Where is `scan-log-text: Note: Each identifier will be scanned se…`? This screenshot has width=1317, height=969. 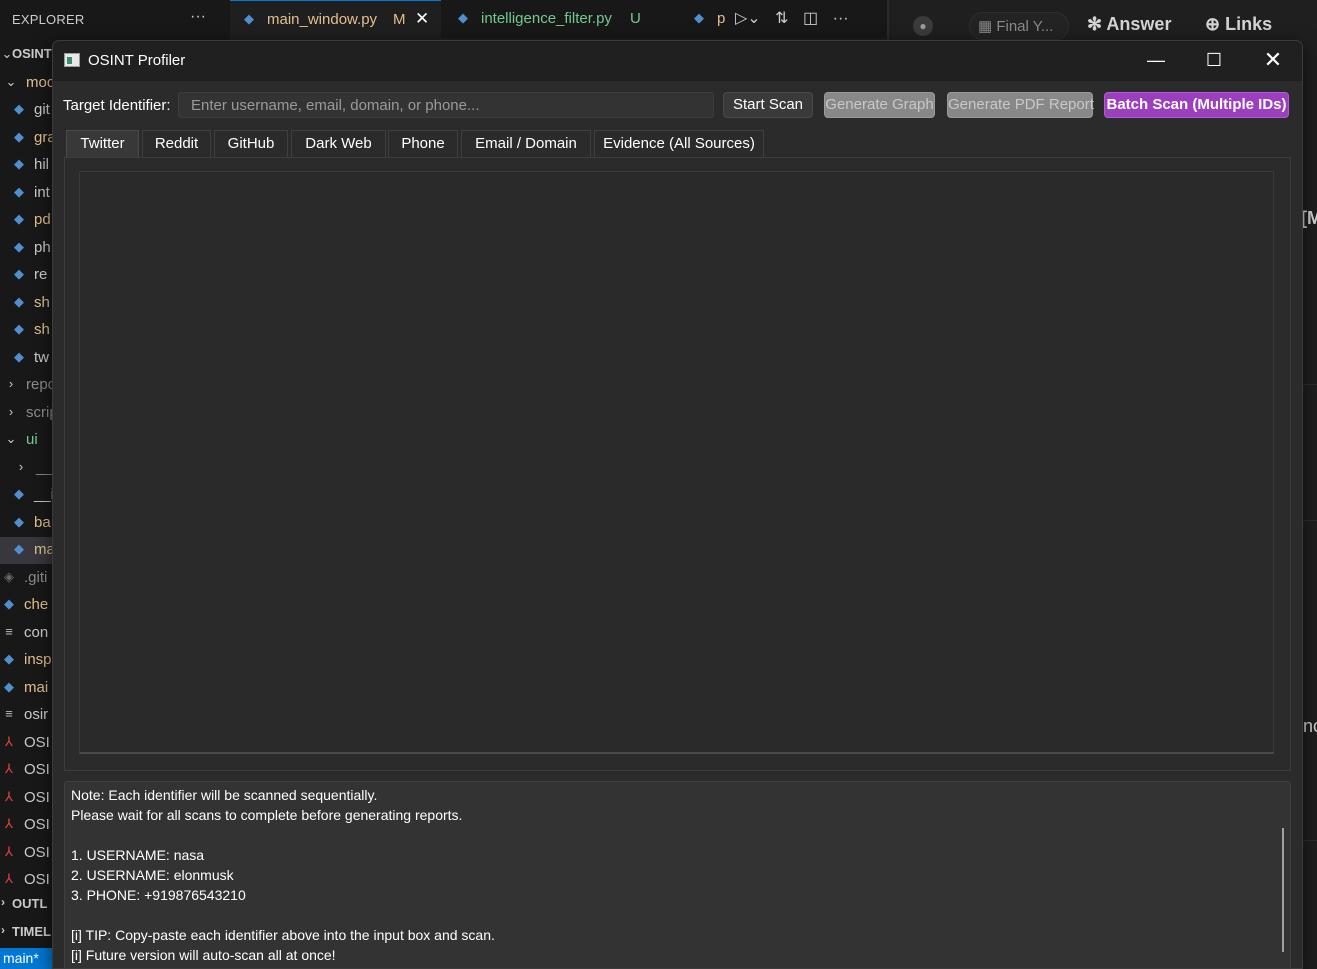
scan-log-text: Note: Each identifier will be scanned se… is located at coordinates (283, 875).